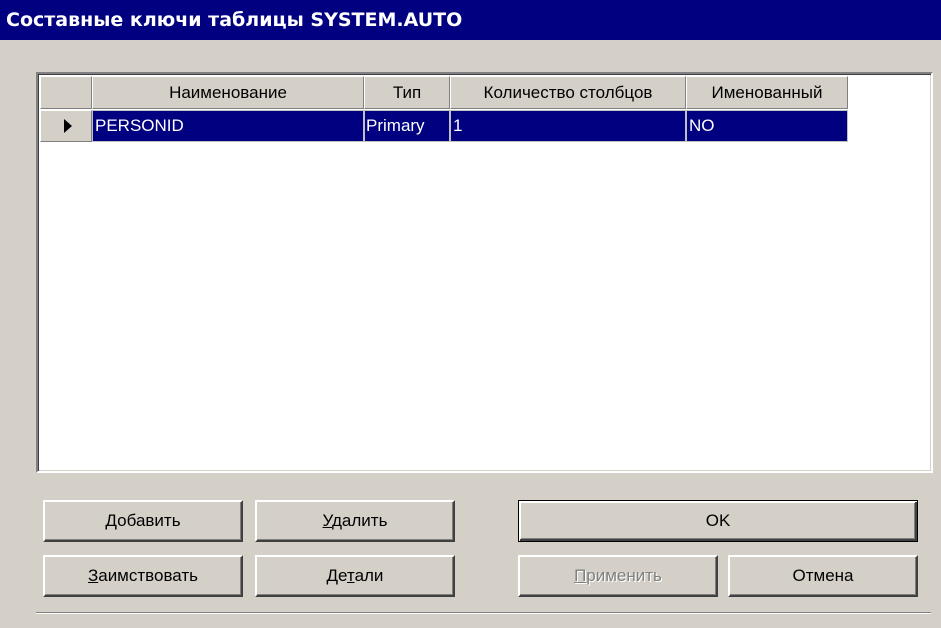 The image size is (941, 628). I want to click on column-header-named: Именованный, so click(767, 92).